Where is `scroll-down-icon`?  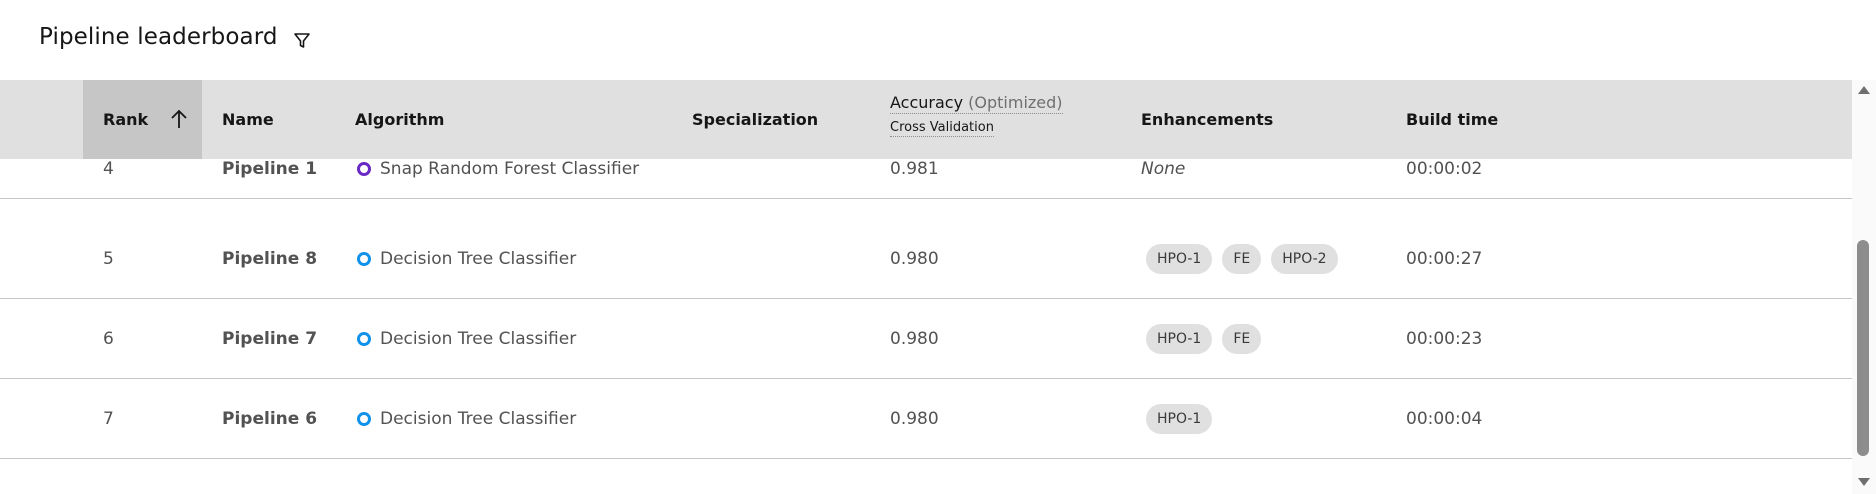 scroll-down-icon is located at coordinates (1864, 482).